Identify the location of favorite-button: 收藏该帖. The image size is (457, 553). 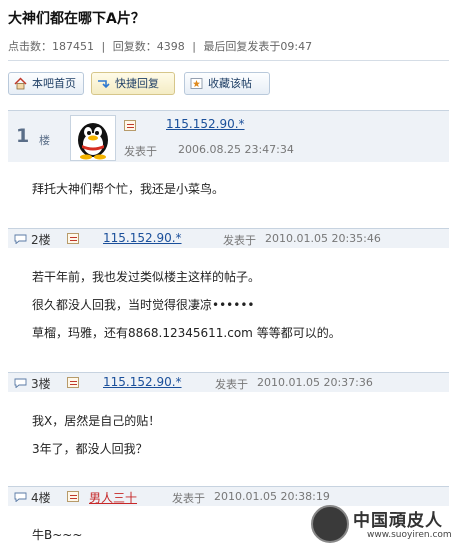
(227, 83).